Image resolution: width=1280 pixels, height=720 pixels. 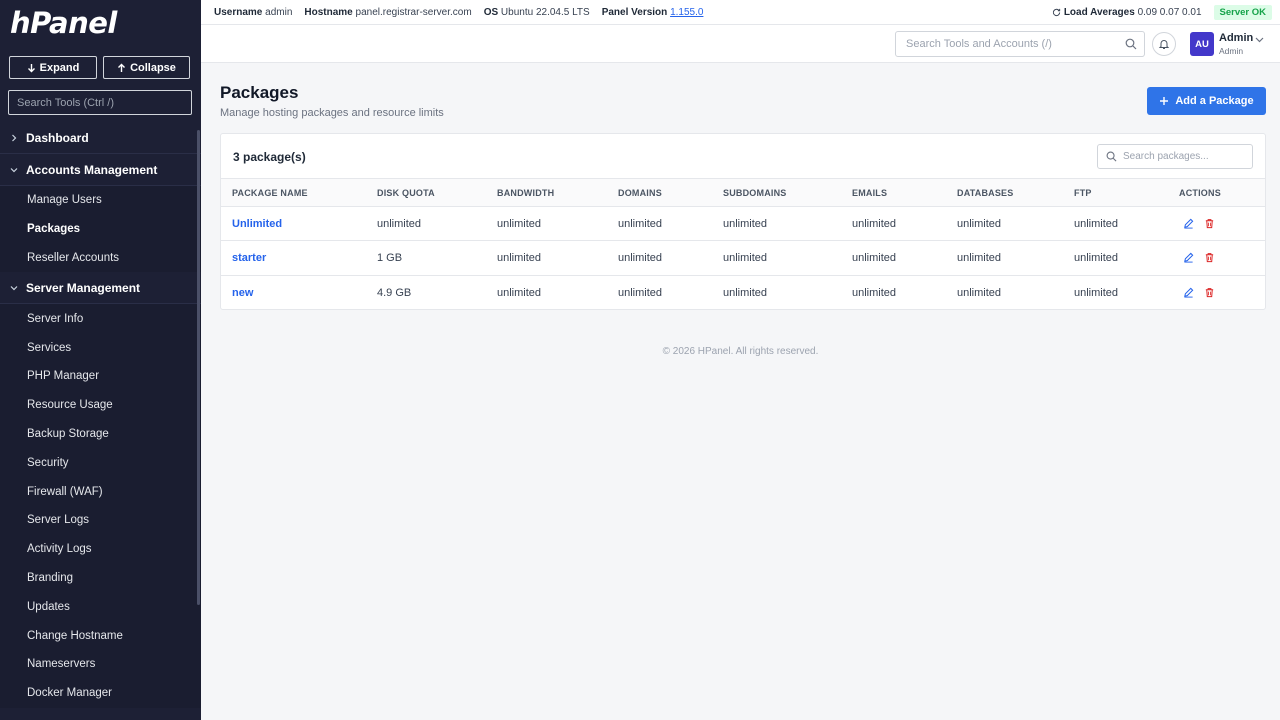 I want to click on user-name: Admin, so click(x=1236, y=38).